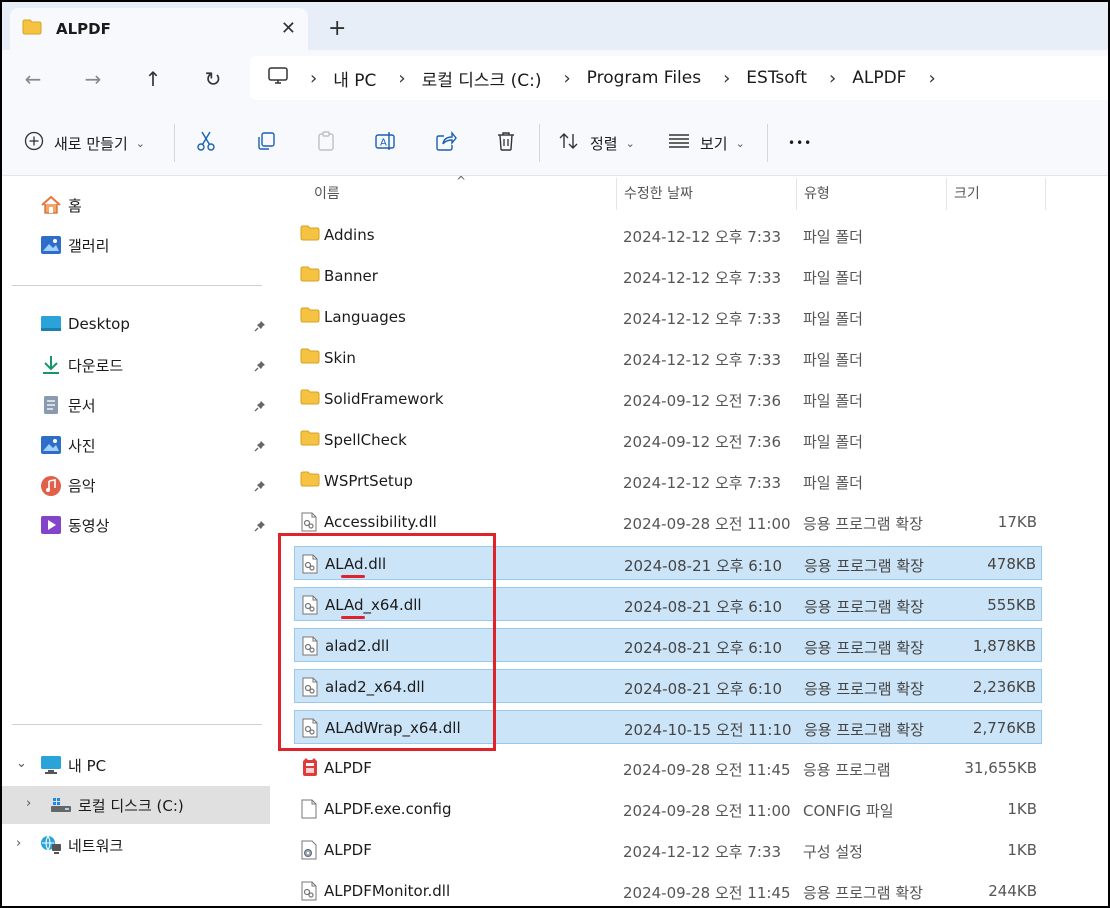 This screenshot has width=1110, height=908. What do you see at coordinates (136, 365) in the screenshot?
I see `sidebar-item-downloads: 다운로드` at bounding box center [136, 365].